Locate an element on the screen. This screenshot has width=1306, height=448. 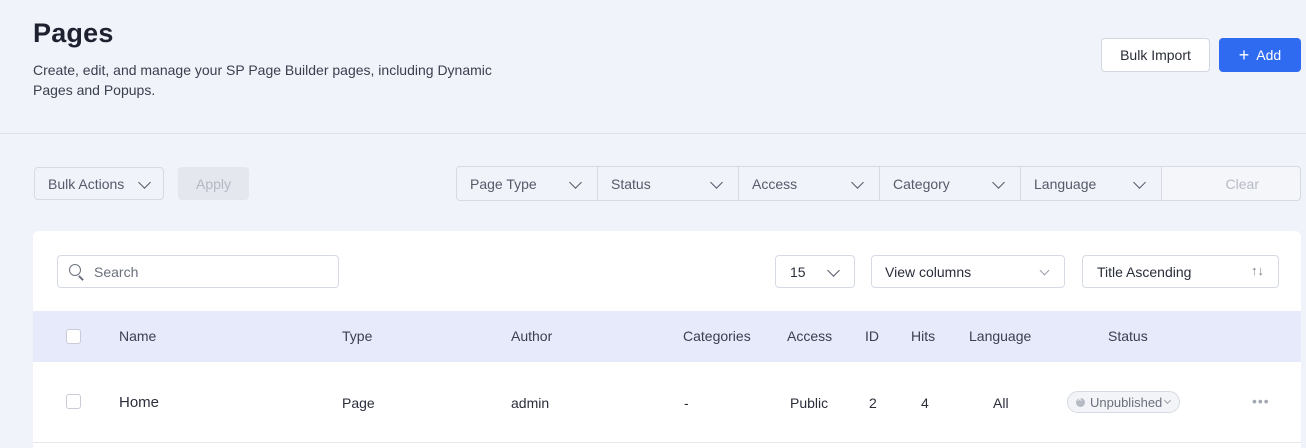
apply-button: Apply is located at coordinates (213, 183).